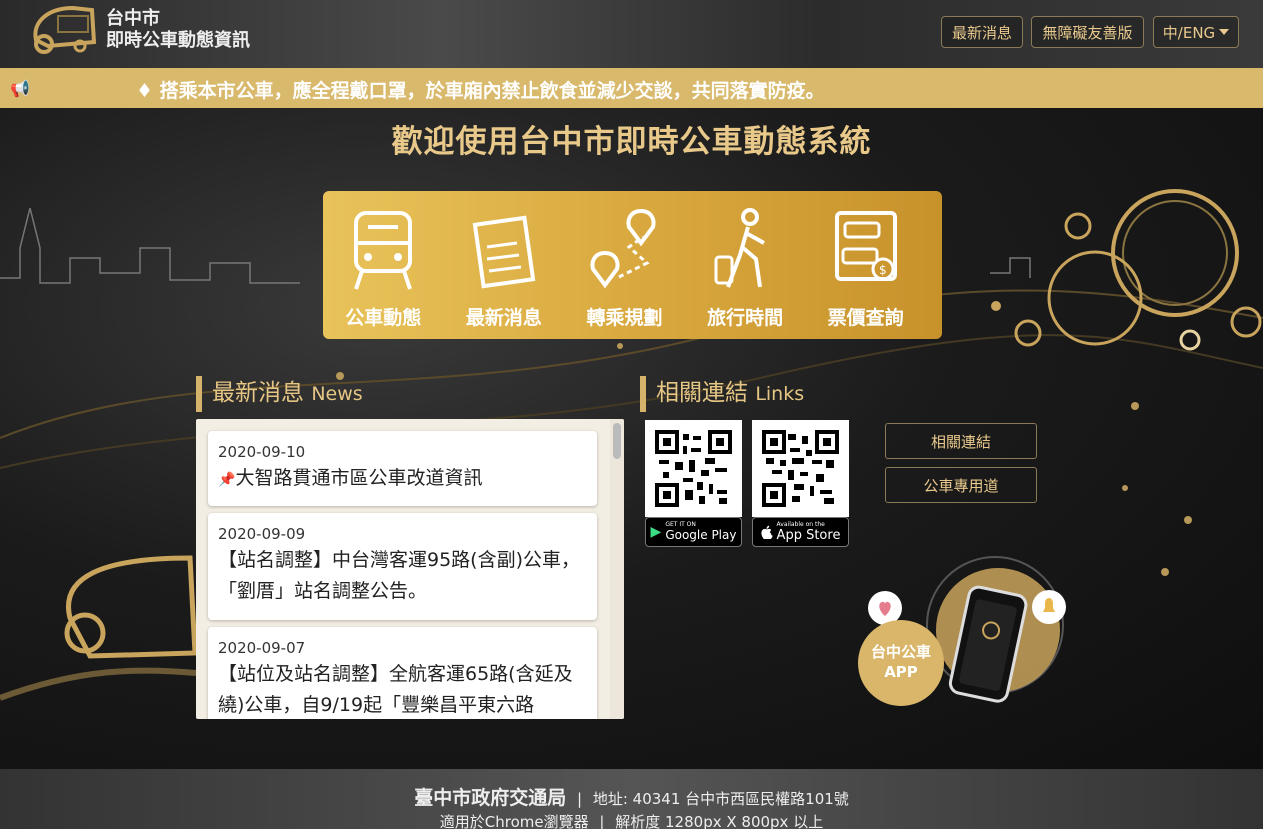 The height and width of the screenshot is (829, 1263). I want to click on related-links-label: 相關連結, so click(960, 441).